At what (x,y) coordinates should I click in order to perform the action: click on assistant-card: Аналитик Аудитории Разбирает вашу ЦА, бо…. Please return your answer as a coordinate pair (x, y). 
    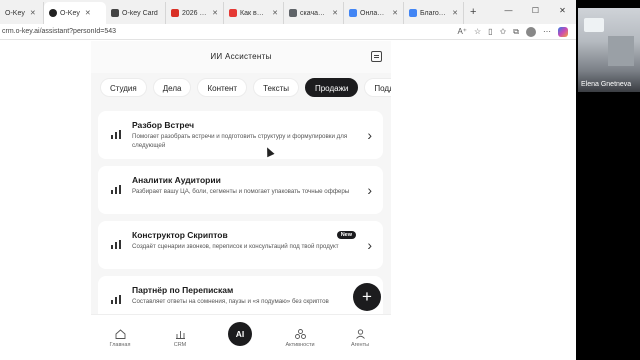
    Looking at the image, I should click on (240, 190).